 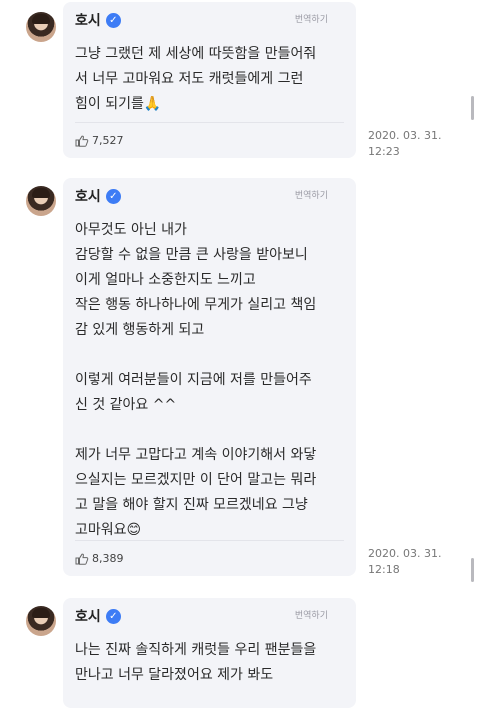 What do you see at coordinates (404, 562) in the screenshot?
I see `timestamp: 2020. 03. 31. 12:18` at bounding box center [404, 562].